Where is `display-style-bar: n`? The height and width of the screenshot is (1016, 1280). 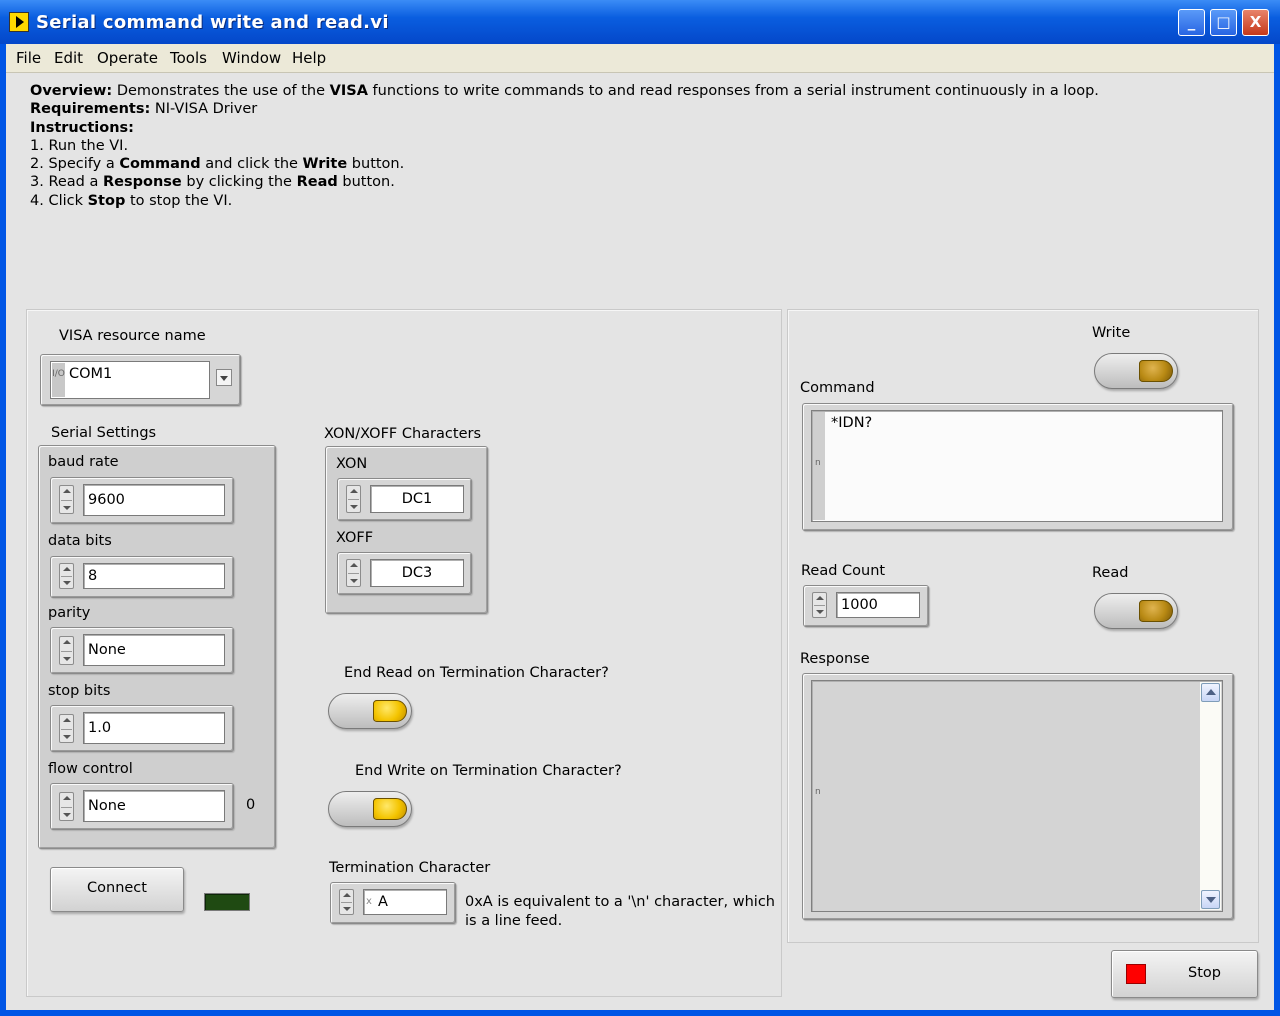
display-style-bar: n is located at coordinates (819, 466).